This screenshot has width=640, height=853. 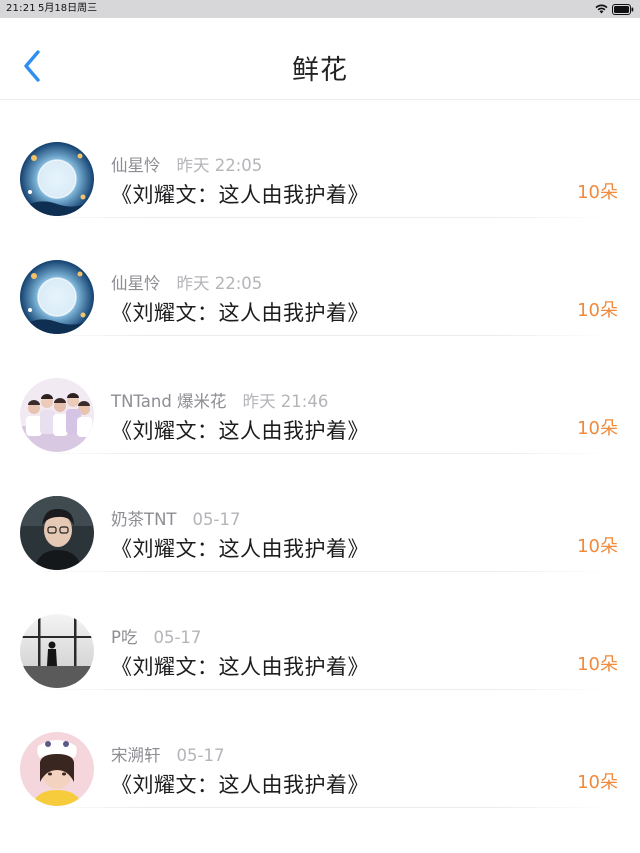 I want to click on list-item: TNTand 爆米花 昨天 21:46 《刘耀文：这人由我护着》 10朵, so click(x=320, y=395).